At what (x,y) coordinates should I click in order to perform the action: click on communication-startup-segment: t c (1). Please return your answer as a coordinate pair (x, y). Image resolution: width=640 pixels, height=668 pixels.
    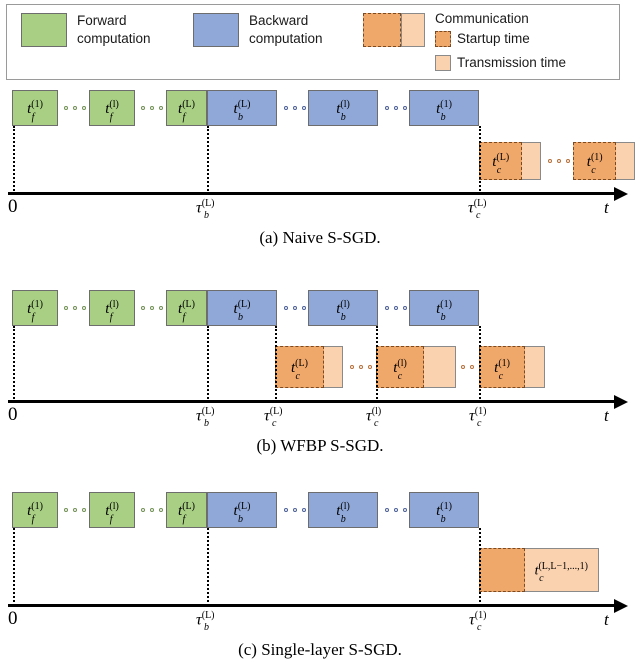
    Looking at the image, I should click on (595, 161).